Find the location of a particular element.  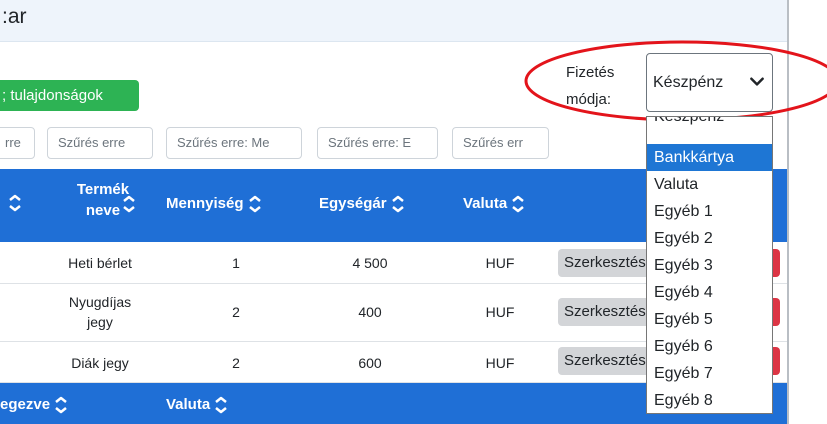

filter-input-1: rre is located at coordinates (17, 143).